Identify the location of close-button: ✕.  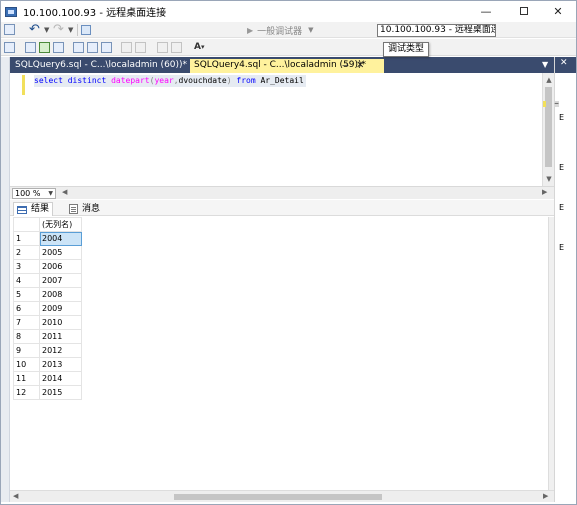
(558, 11).